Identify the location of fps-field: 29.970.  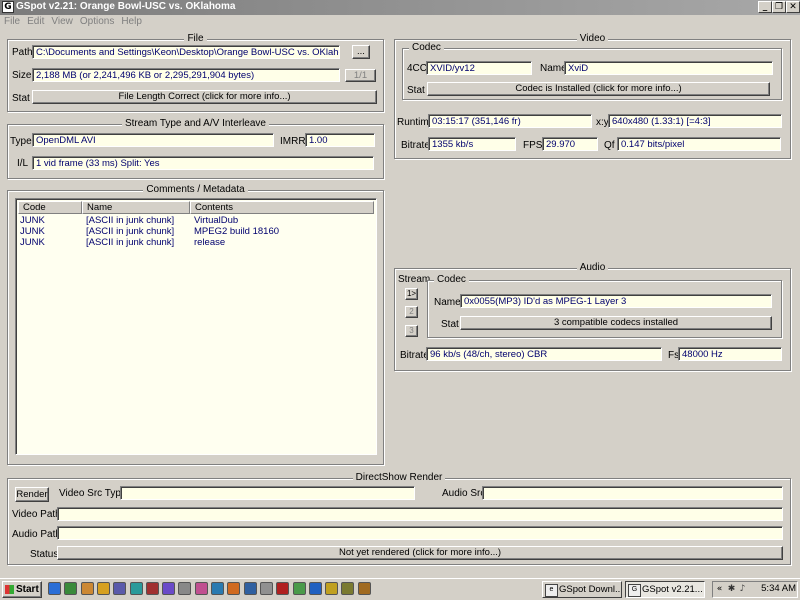
(570, 144).